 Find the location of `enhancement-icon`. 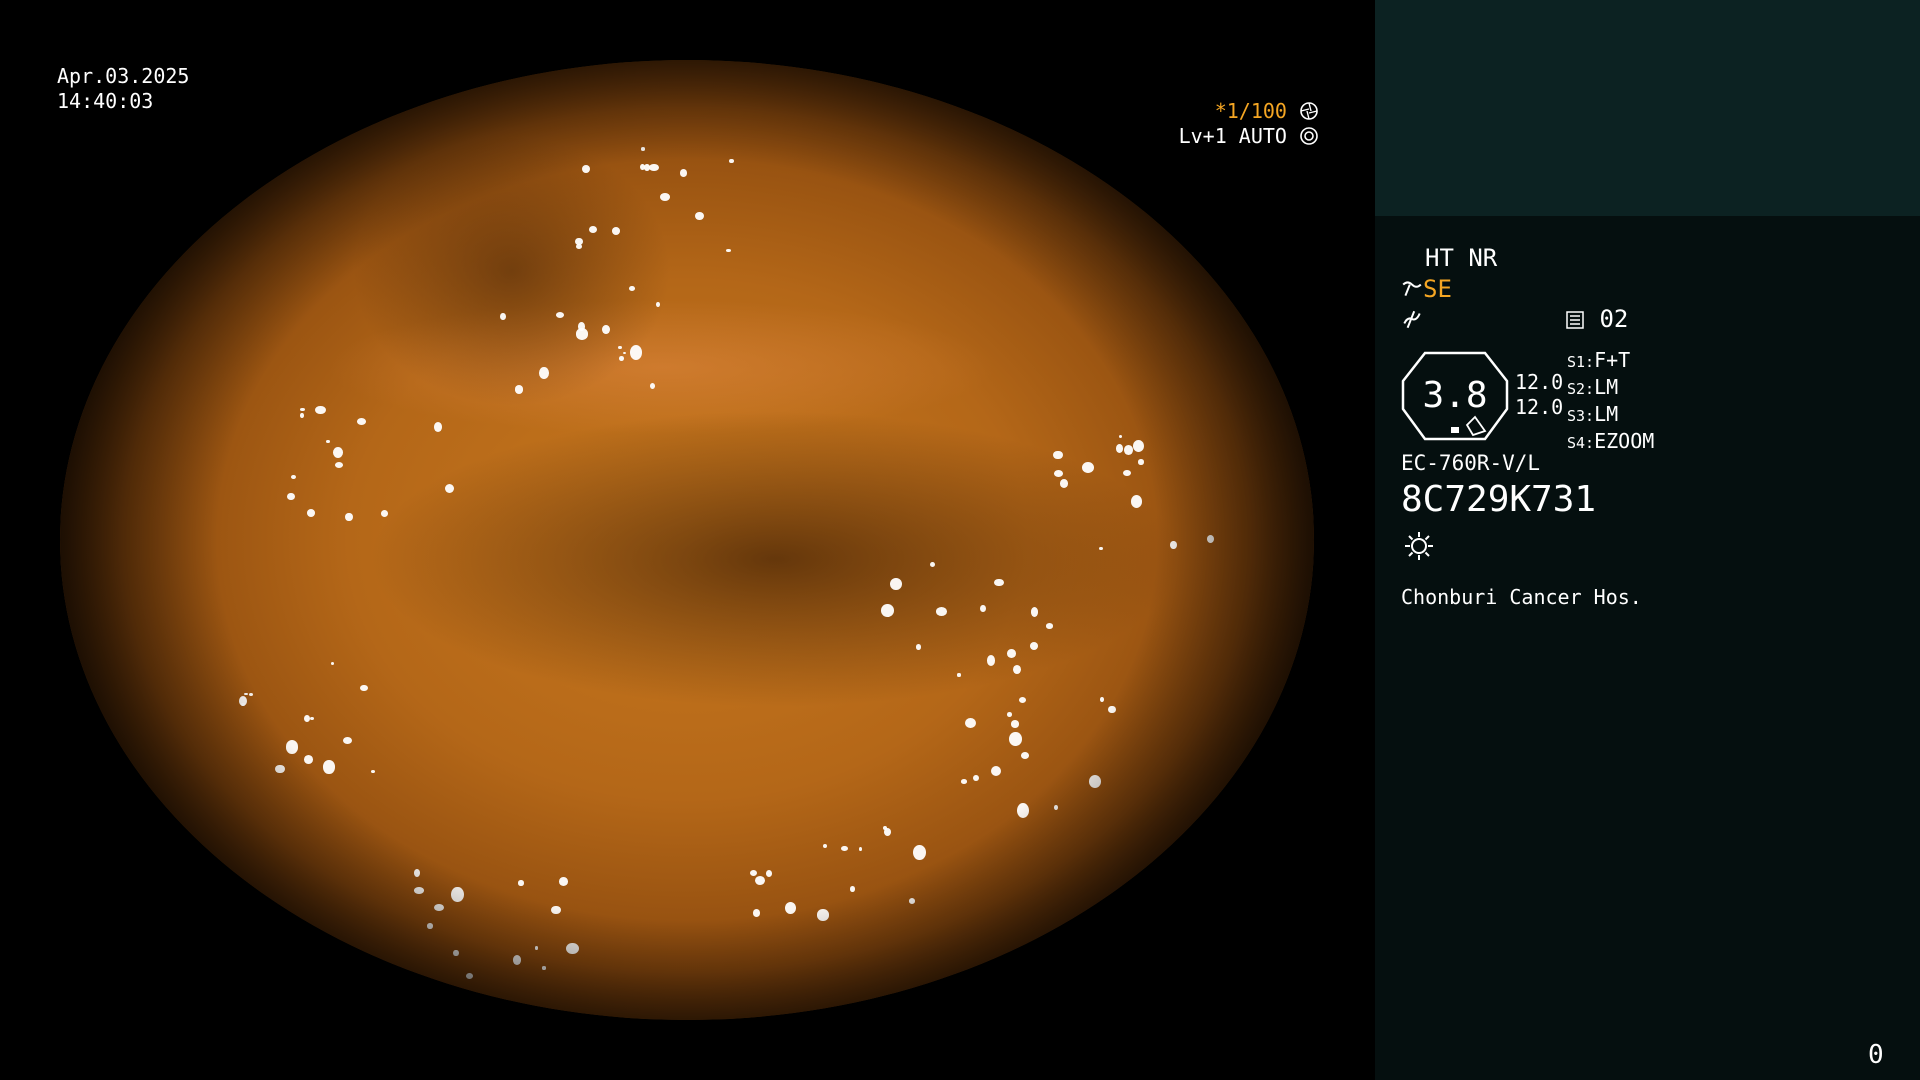

enhancement-icon is located at coordinates (1412, 319).